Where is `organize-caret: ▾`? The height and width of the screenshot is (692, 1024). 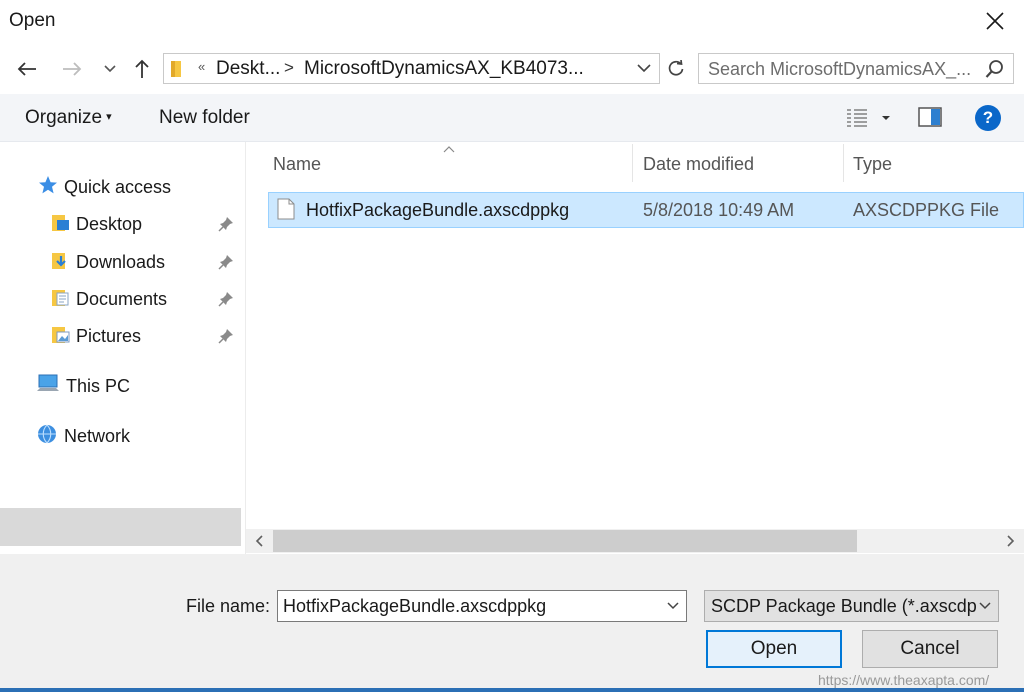 organize-caret: ▾ is located at coordinates (109, 117).